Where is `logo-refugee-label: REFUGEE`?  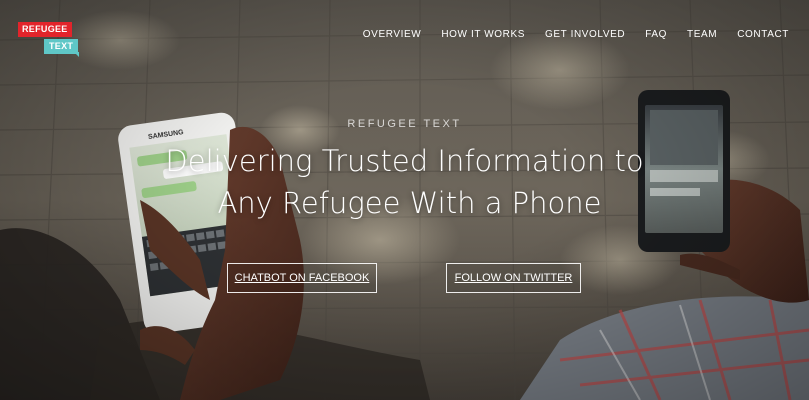 logo-refugee-label: REFUGEE is located at coordinates (45, 29).